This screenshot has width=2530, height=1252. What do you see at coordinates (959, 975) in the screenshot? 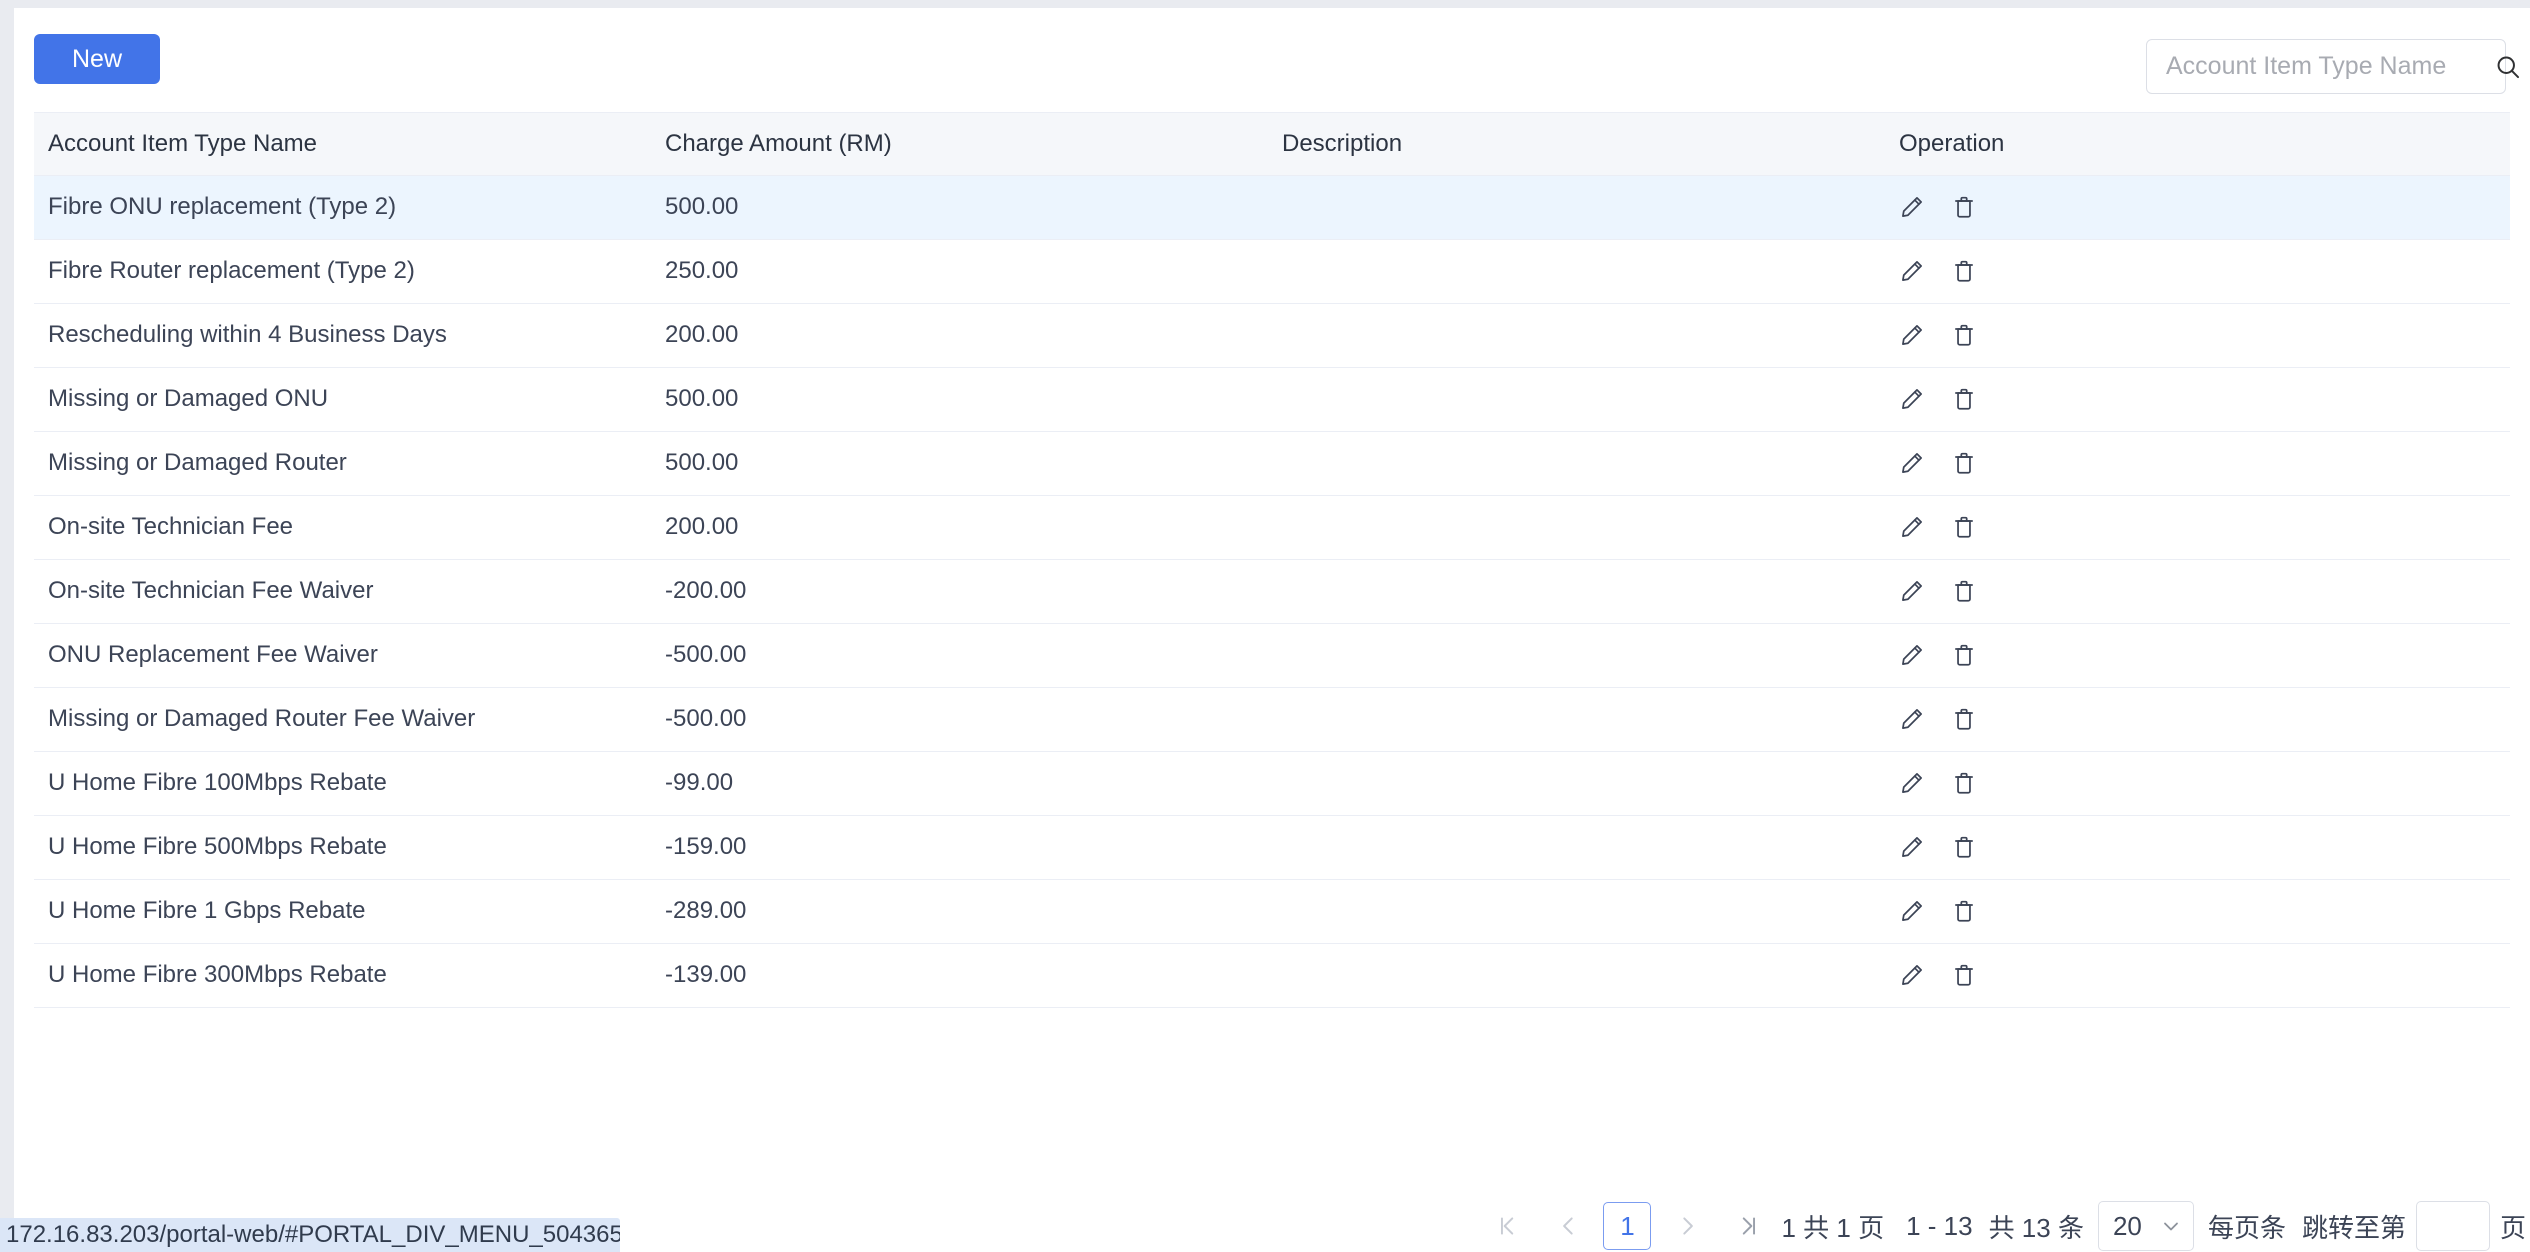
I see `cell-charge-amount: -139.00` at bounding box center [959, 975].